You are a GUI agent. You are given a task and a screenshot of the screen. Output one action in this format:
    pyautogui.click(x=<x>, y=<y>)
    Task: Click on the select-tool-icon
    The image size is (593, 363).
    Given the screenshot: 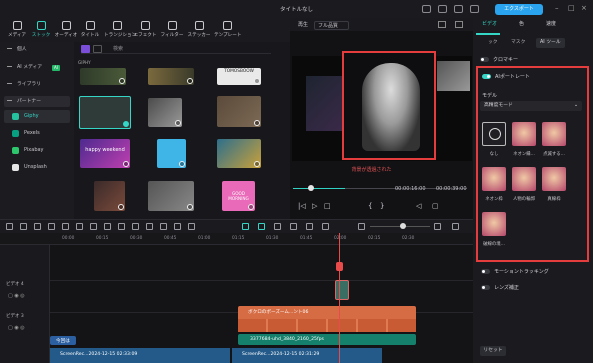 What is the action you would take?
    pyautogui.click(x=9, y=226)
    